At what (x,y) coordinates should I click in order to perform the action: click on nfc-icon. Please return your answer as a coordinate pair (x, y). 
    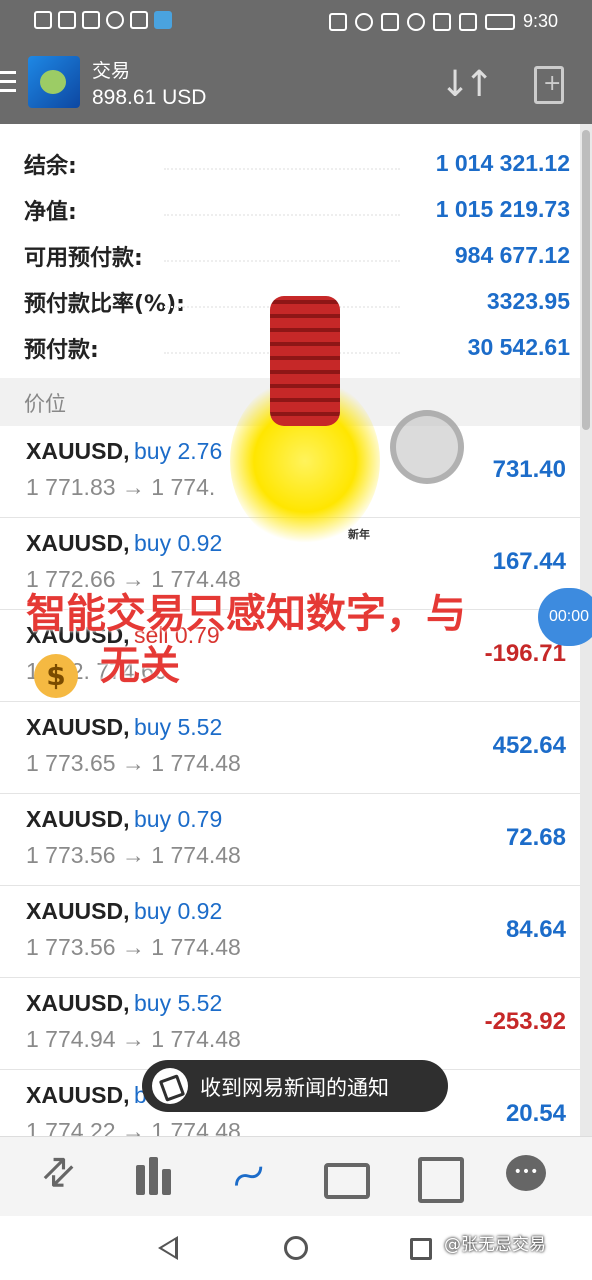
    Looking at the image, I should click on (337, 21).